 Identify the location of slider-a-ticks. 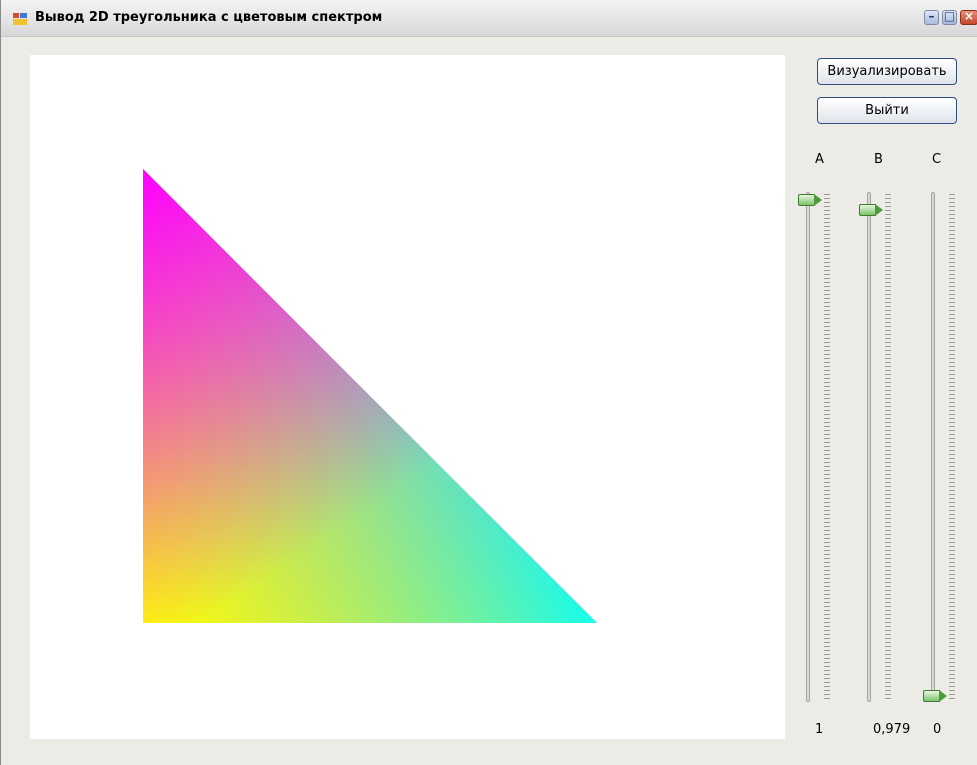
(827, 447).